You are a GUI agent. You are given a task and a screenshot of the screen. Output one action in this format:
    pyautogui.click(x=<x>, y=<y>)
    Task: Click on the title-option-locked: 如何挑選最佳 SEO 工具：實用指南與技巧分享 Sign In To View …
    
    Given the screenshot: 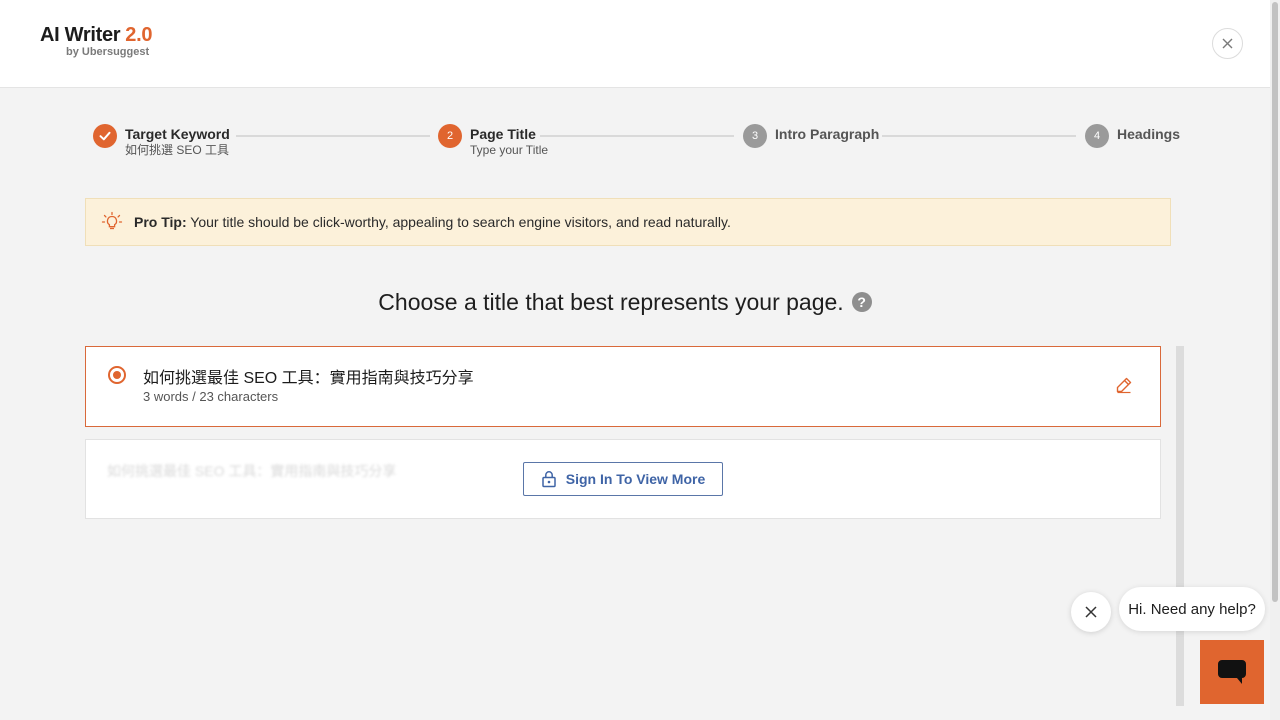 What is the action you would take?
    pyautogui.click(x=623, y=479)
    